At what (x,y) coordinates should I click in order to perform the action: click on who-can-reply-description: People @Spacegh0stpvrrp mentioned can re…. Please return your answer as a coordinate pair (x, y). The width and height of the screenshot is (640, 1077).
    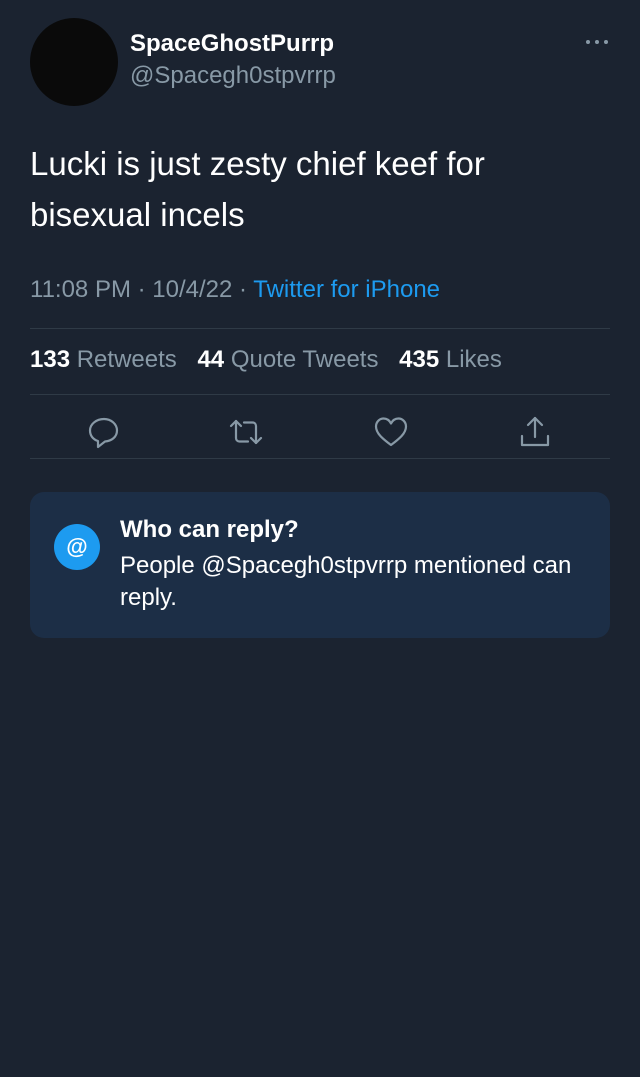
    Looking at the image, I should click on (346, 581).